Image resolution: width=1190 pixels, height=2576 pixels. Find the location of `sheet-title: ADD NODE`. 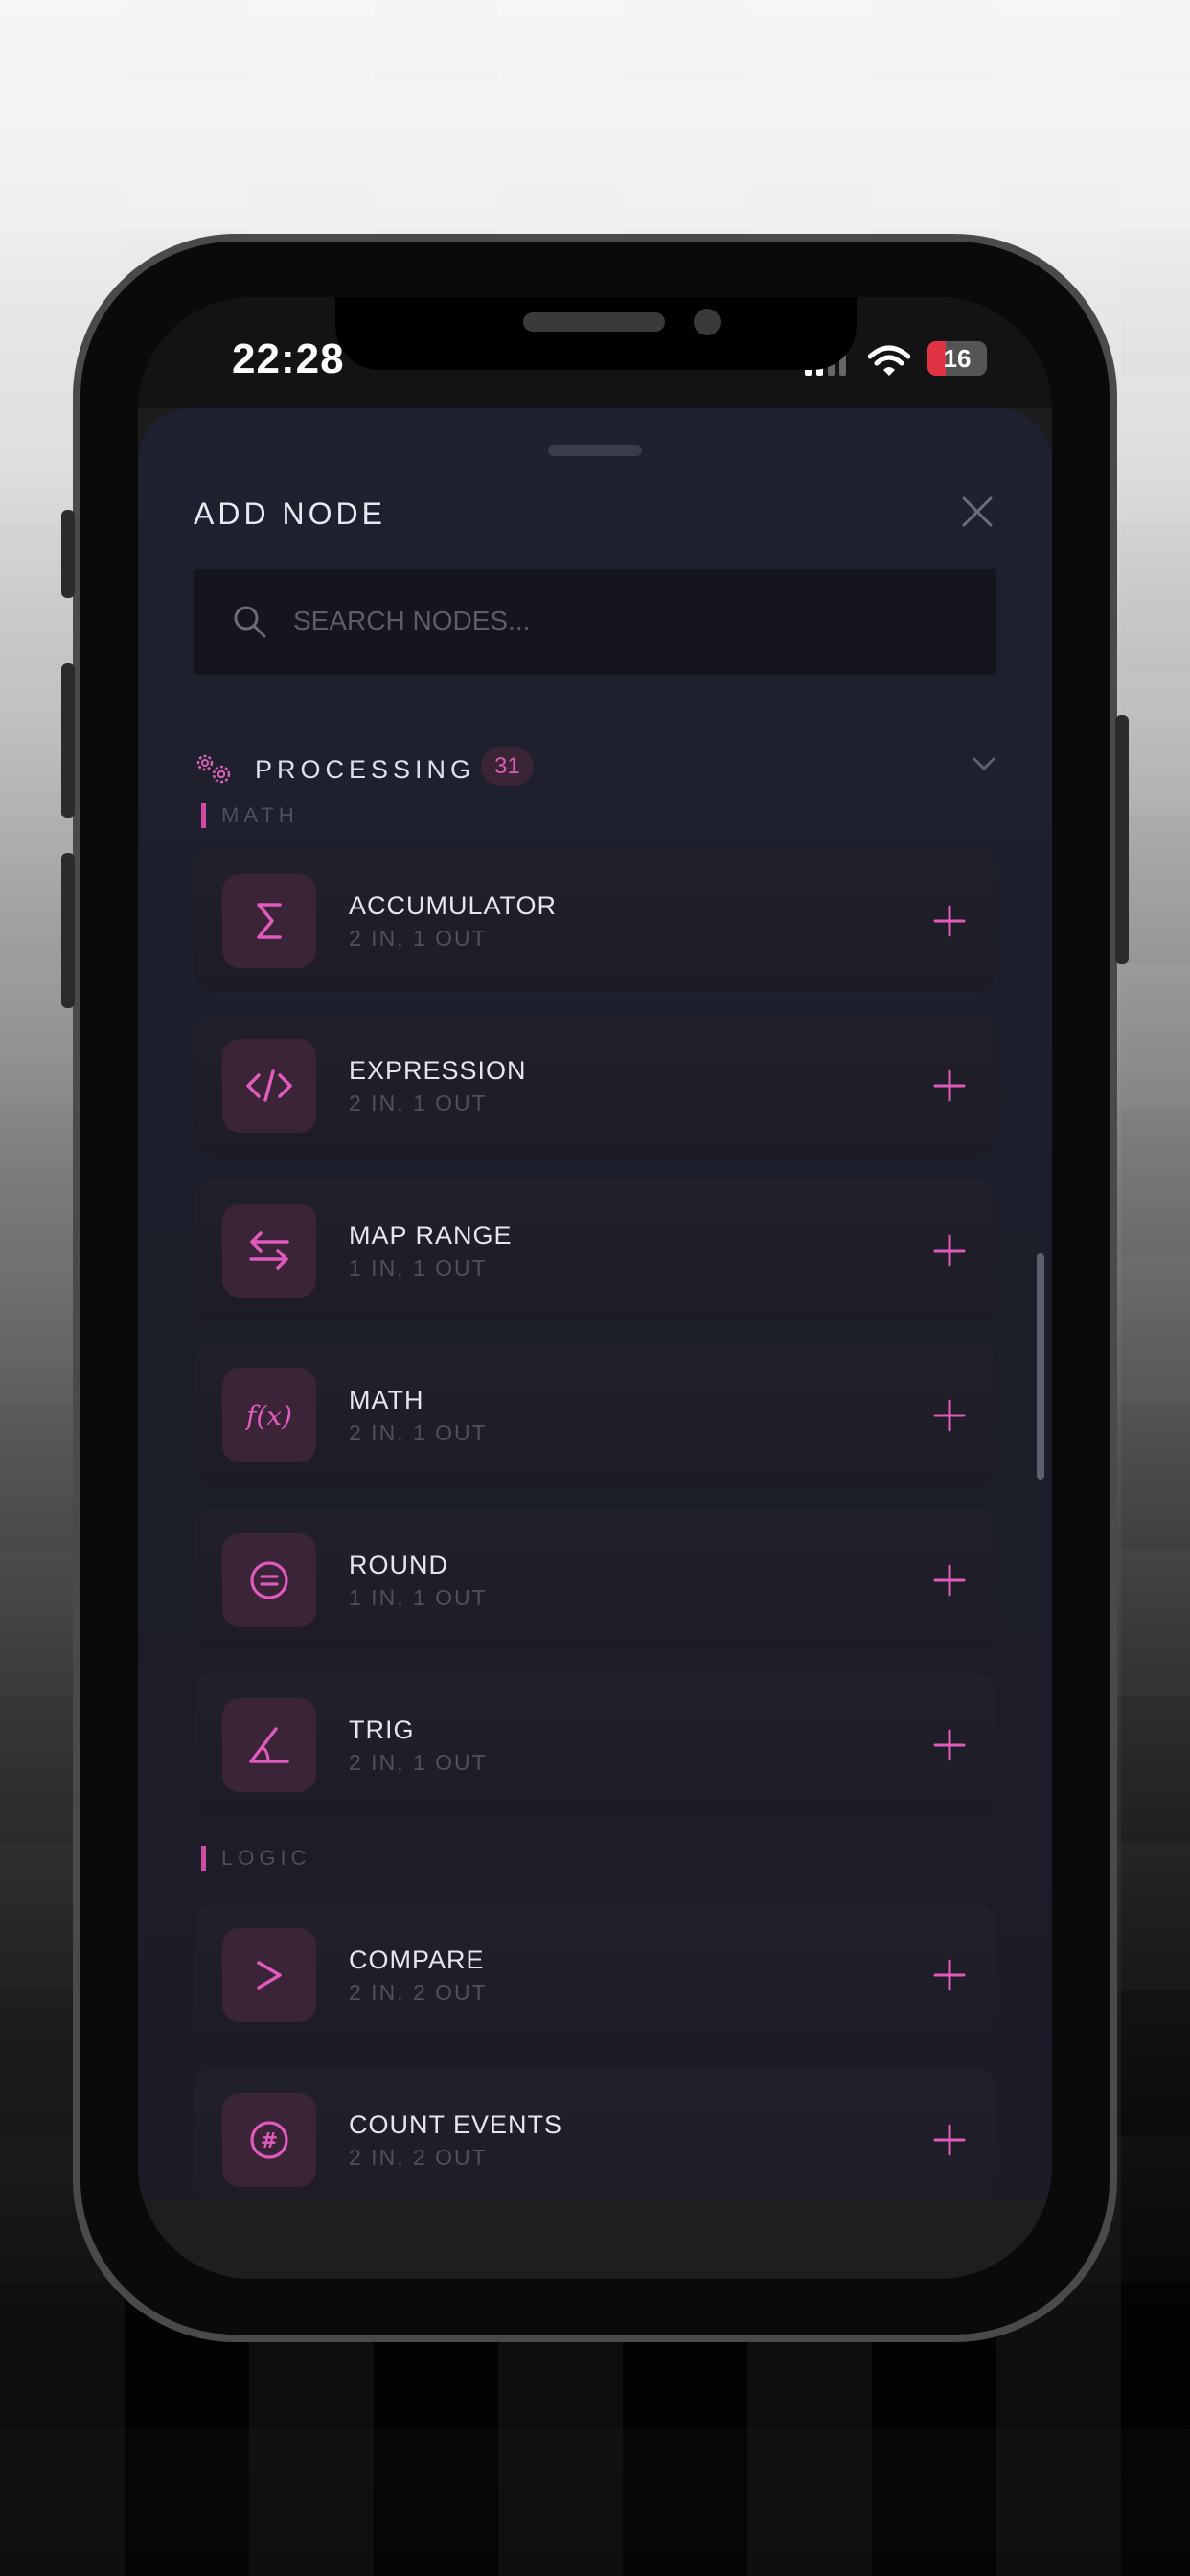

sheet-title: ADD NODE is located at coordinates (290, 513).